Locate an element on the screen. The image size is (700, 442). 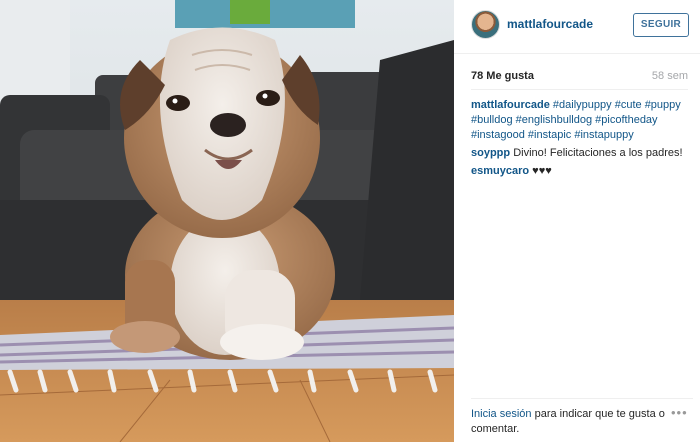
avatar is located at coordinates (485, 24).